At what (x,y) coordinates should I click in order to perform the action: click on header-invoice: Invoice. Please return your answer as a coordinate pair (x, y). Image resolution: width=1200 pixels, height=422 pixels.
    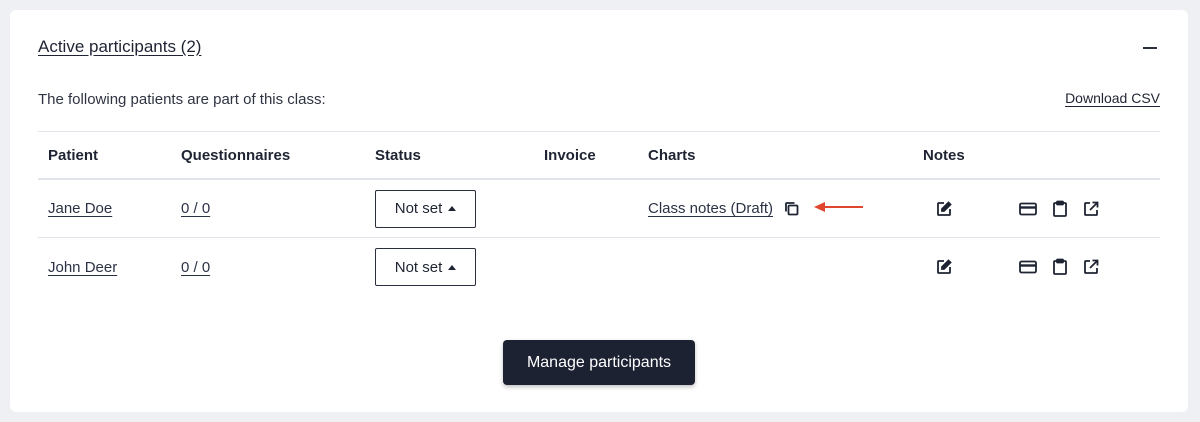
    Looking at the image, I should click on (570, 155).